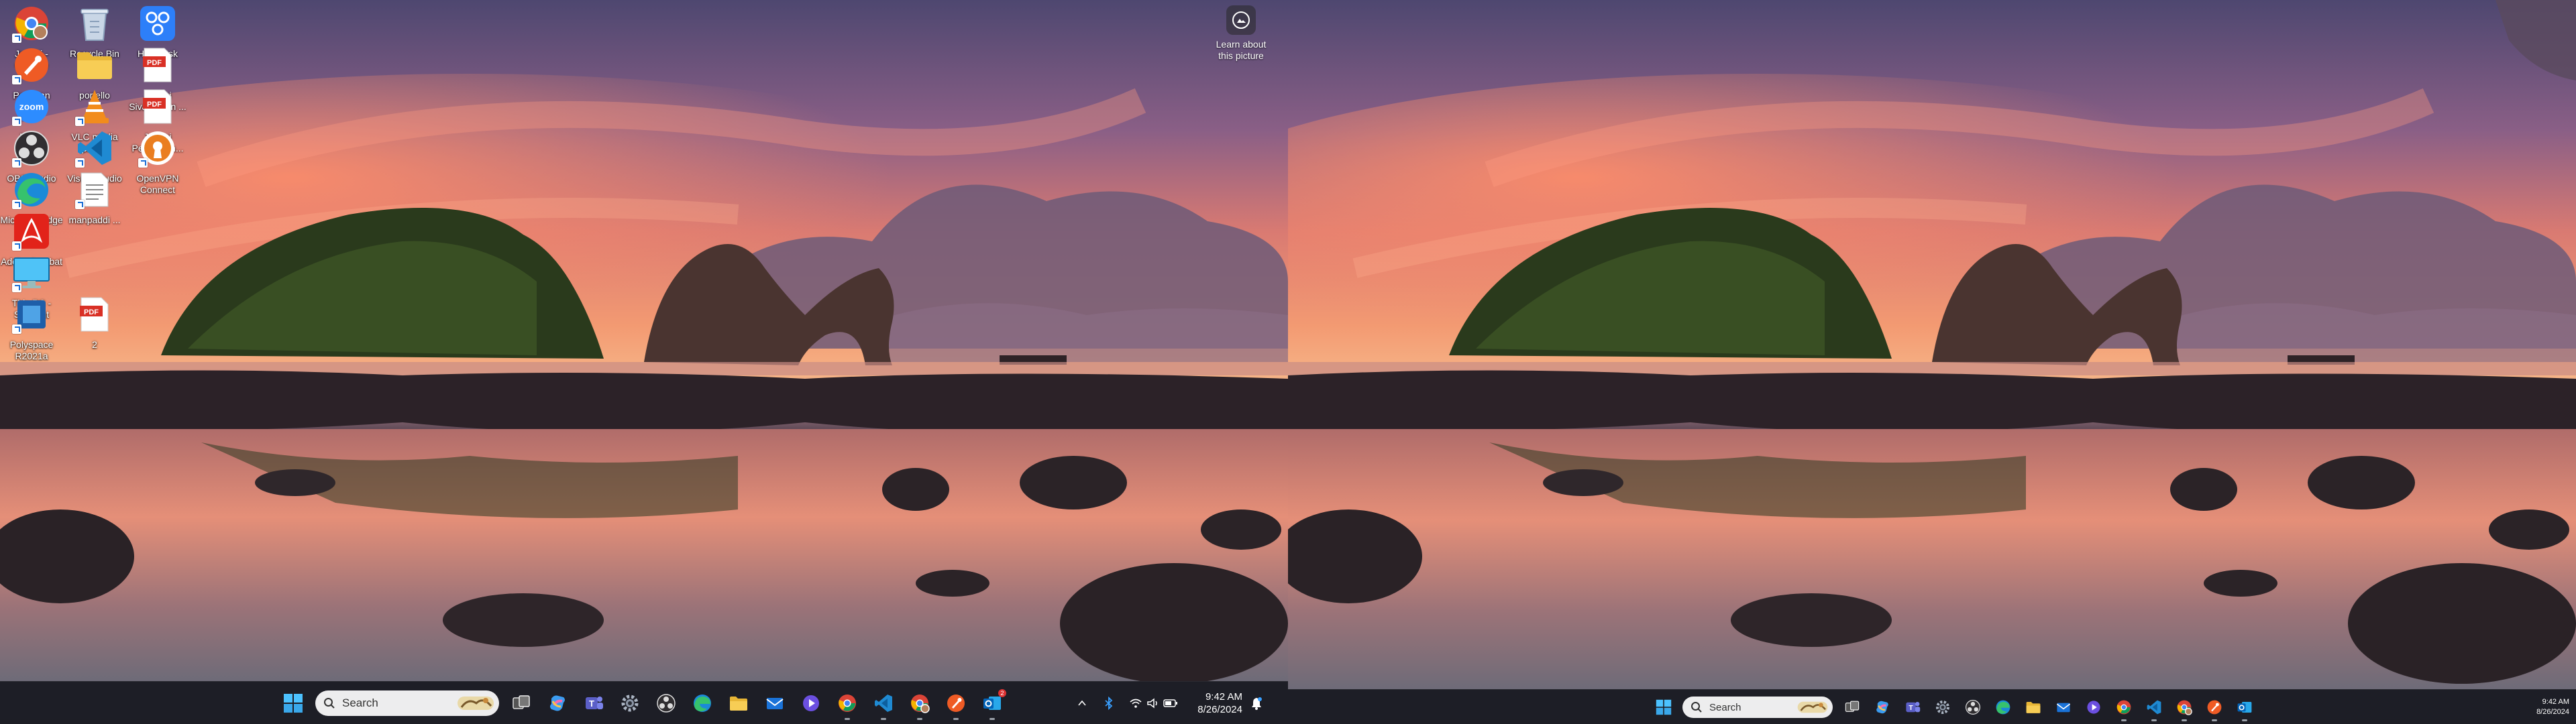 The height and width of the screenshot is (724, 2576). What do you see at coordinates (1219, 710) in the screenshot?
I see `clock-date: 8/26/2024` at bounding box center [1219, 710].